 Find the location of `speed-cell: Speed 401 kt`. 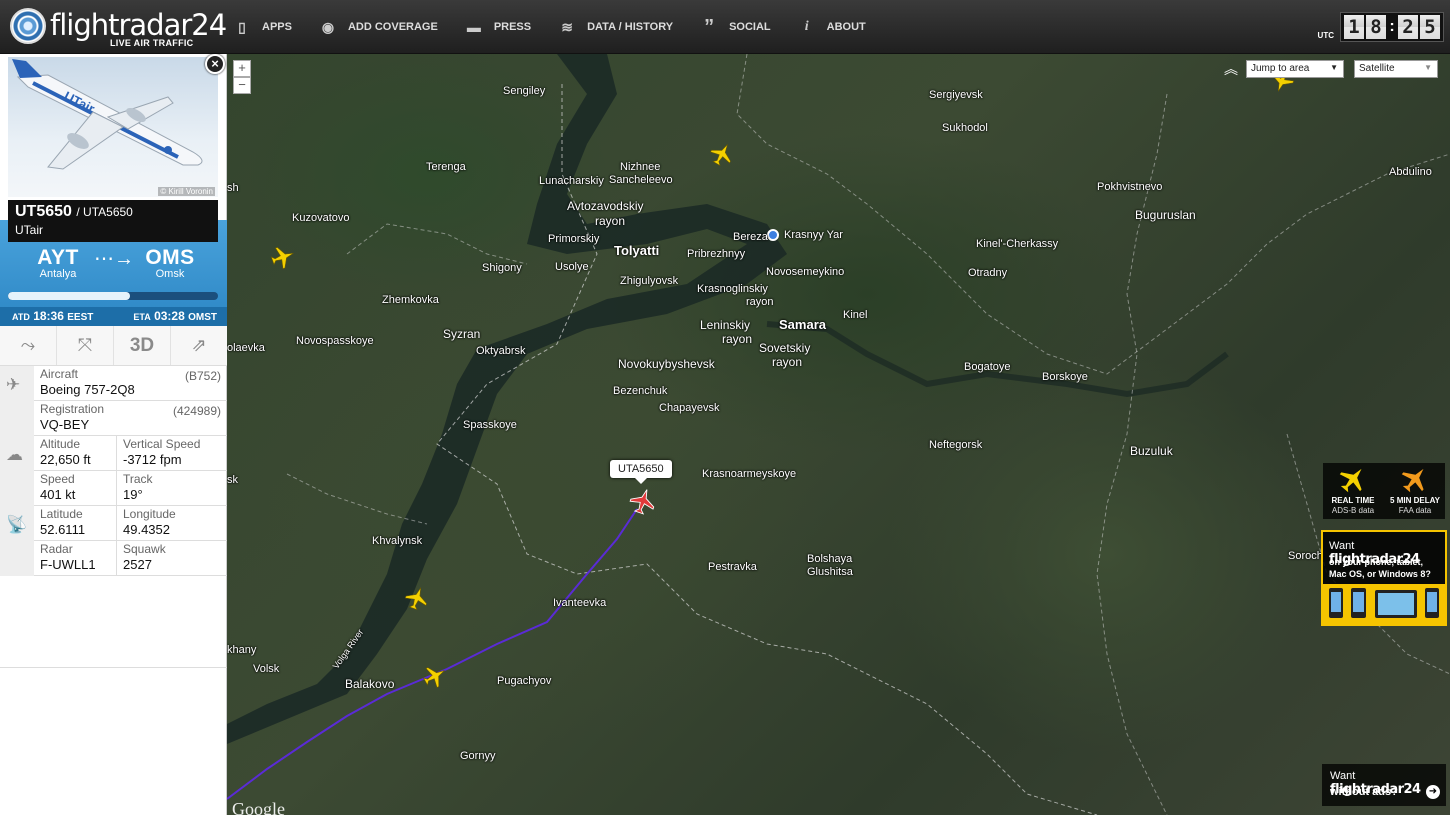

speed-cell: Speed 401 kt is located at coordinates (57, 488).